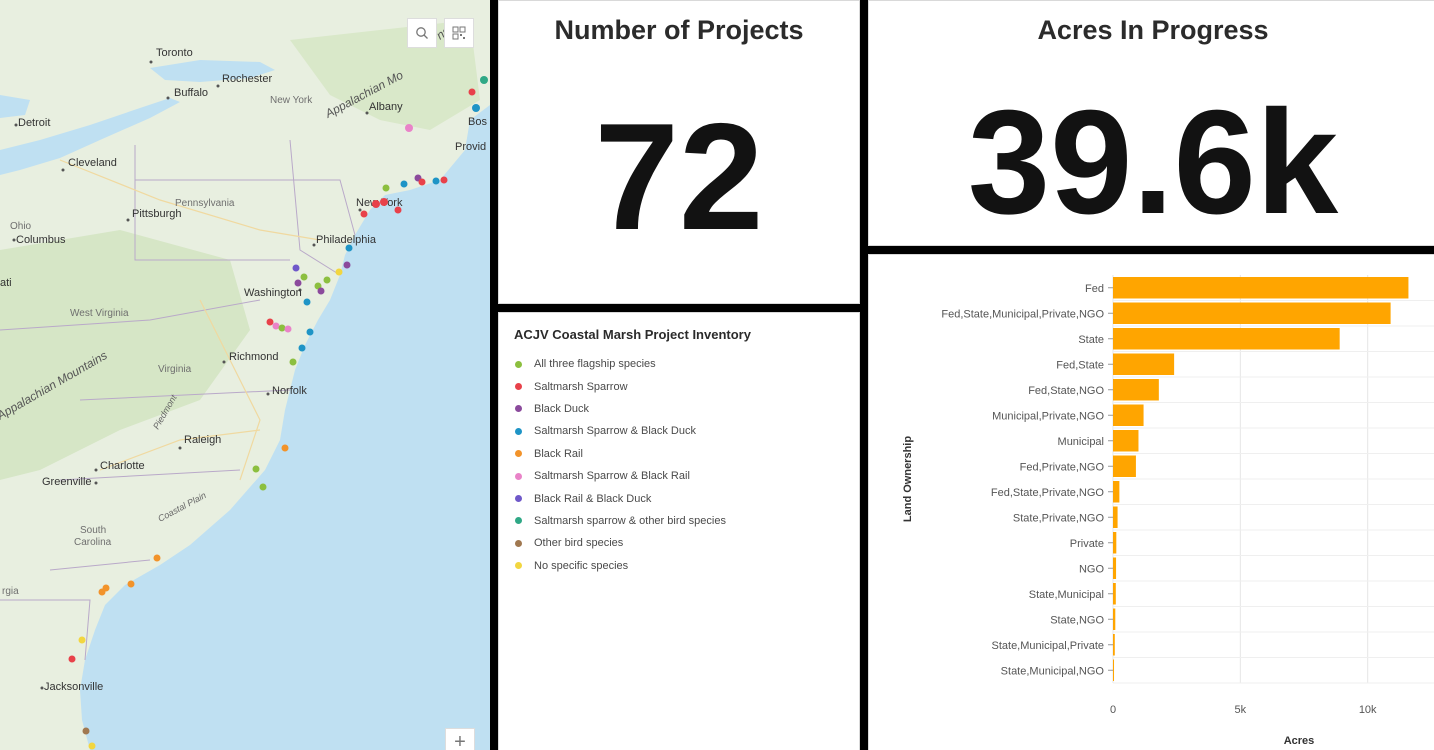 This screenshot has height=750, width=1434. What do you see at coordinates (73, 687) in the screenshot?
I see `city-label: Jacksonville` at bounding box center [73, 687].